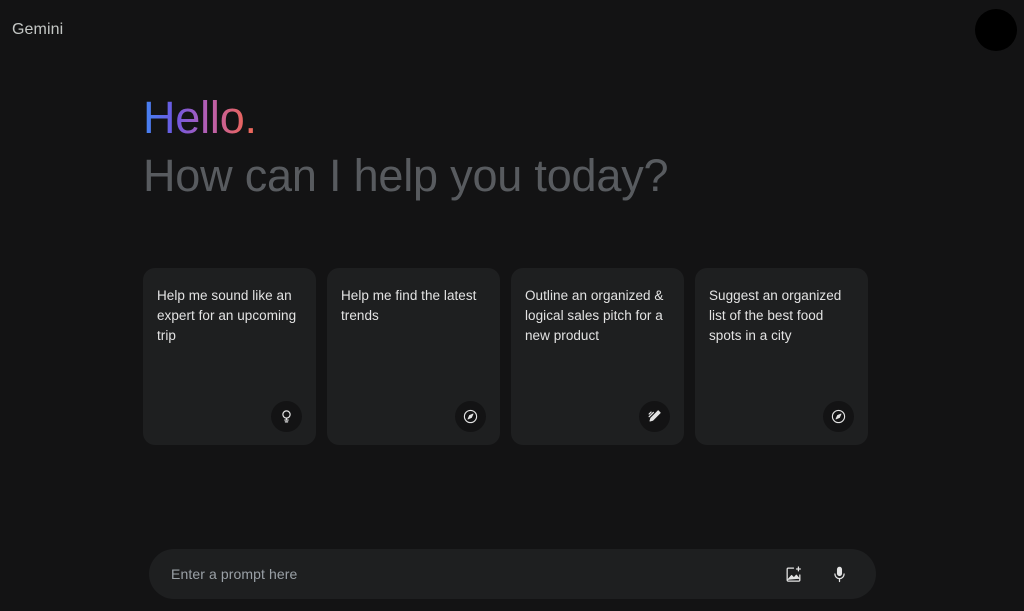 This screenshot has height=611, width=1024. I want to click on microphone-button, so click(839, 574).